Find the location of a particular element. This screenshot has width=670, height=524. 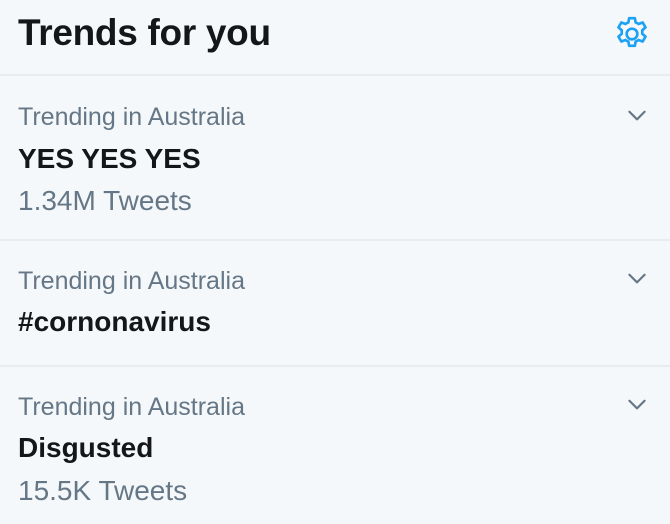

trend-name: YES YES YES is located at coordinates (109, 158).